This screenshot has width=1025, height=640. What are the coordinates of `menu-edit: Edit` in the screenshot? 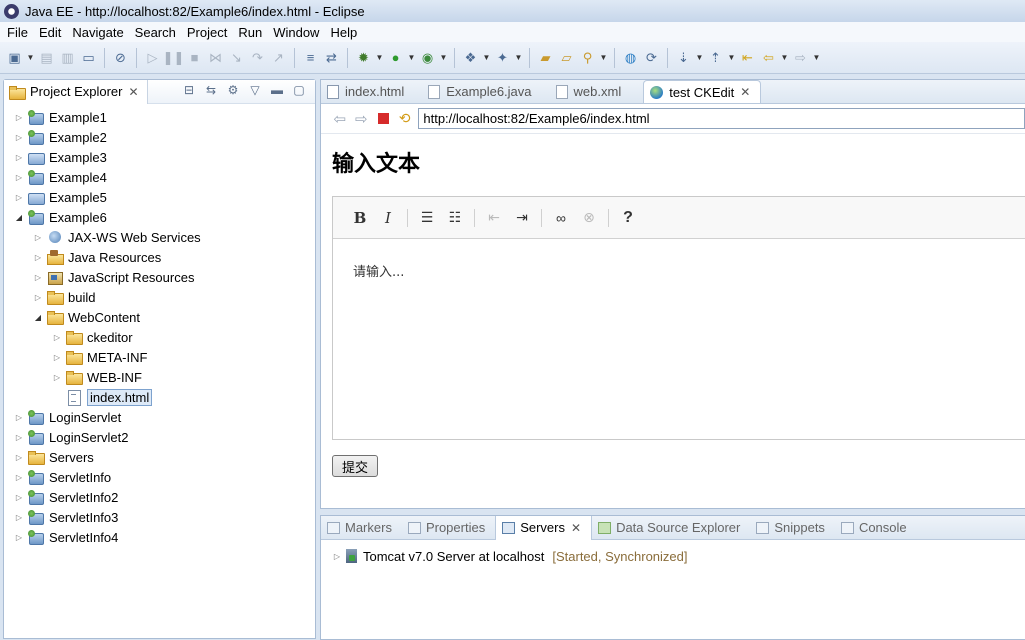 It's located at (51, 32).